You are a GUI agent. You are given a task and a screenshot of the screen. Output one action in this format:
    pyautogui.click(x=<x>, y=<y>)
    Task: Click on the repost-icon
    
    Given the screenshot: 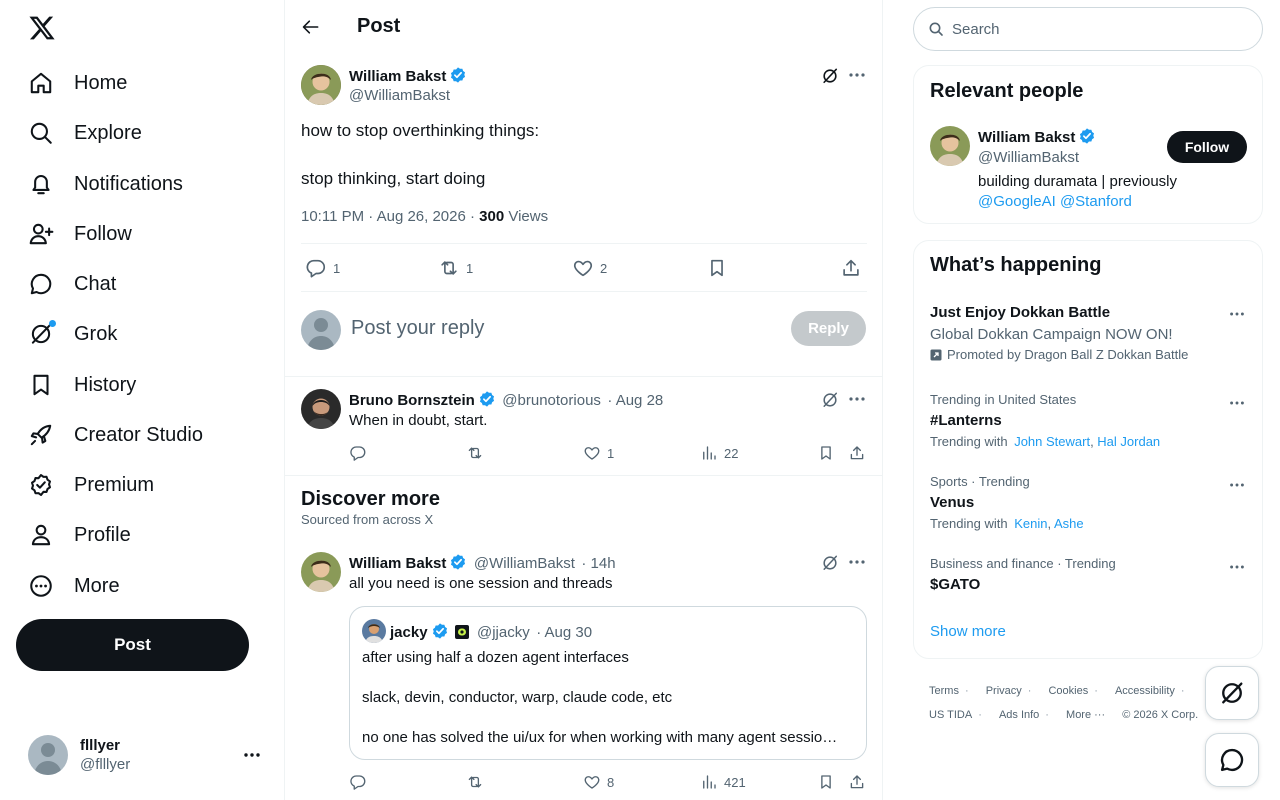 What is the action you would take?
    pyautogui.click(x=449, y=268)
    